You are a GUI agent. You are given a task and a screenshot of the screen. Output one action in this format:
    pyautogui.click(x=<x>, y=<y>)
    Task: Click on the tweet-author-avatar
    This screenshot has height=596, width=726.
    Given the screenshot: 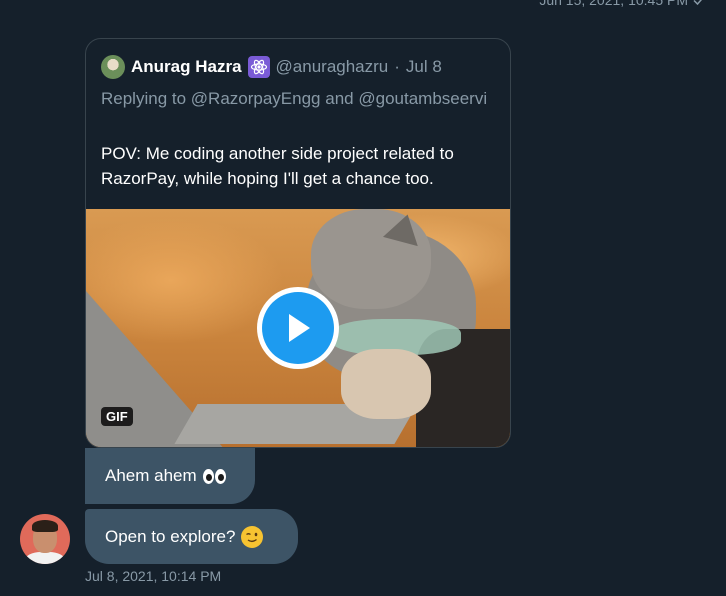 What is the action you would take?
    pyautogui.click(x=113, y=67)
    